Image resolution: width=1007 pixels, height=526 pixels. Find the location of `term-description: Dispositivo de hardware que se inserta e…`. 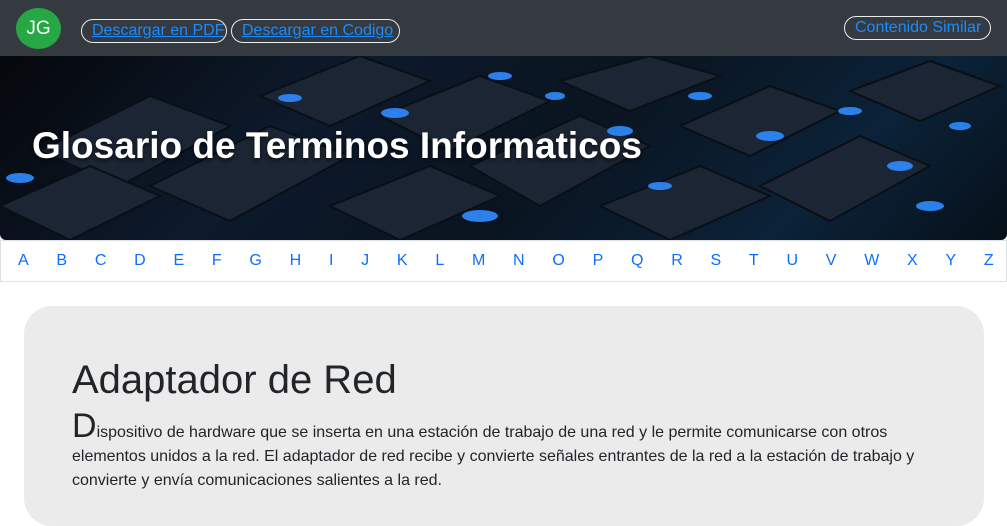

term-description: Dispositivo de hardware que se inserta e… is located at coordinates (507, 451).